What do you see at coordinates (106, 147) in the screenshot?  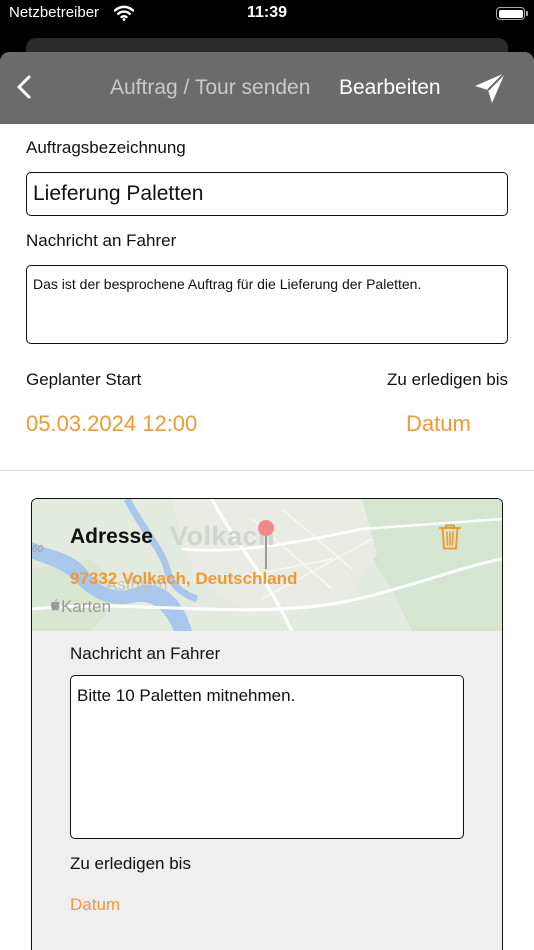 I see `order-title-label: Auftragsbezeichnung` at bounding box center [106, 147].